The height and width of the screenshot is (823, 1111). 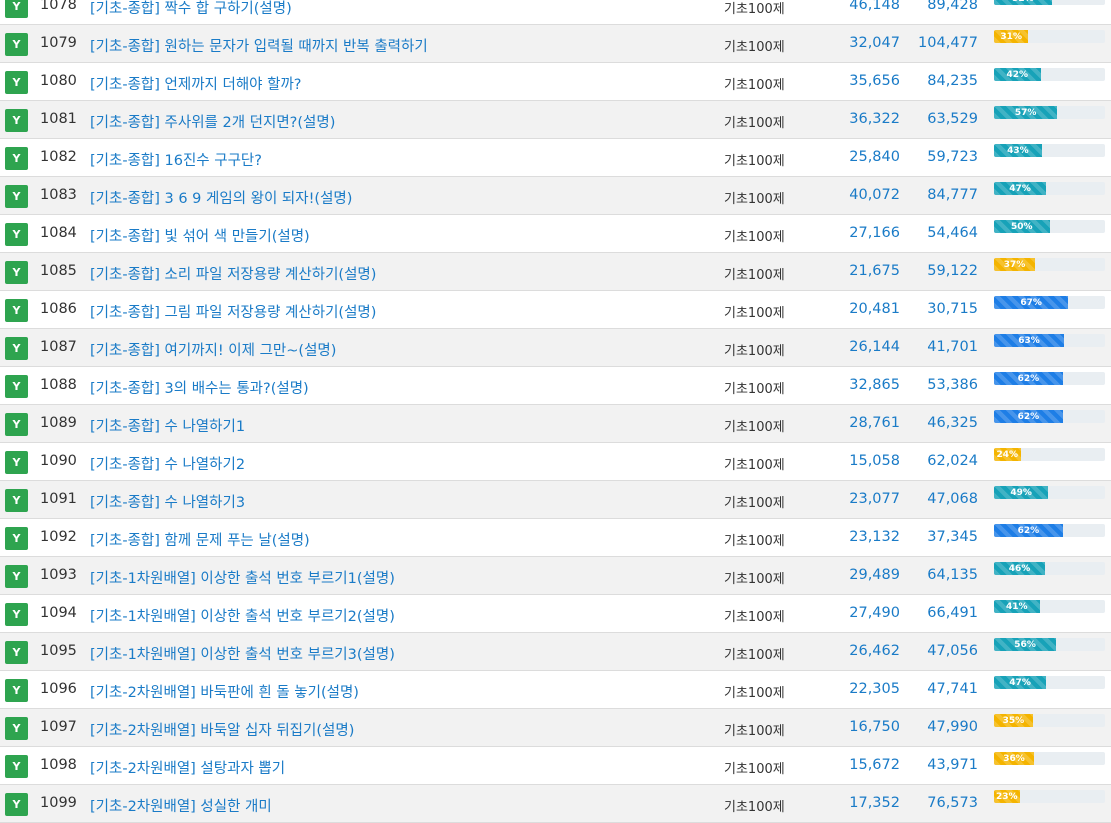 What do you see at coordinates (1049, 454) in the screenshot?
I see `accuracy-progress-bar: 24%` at bounding box center [1049, 454].